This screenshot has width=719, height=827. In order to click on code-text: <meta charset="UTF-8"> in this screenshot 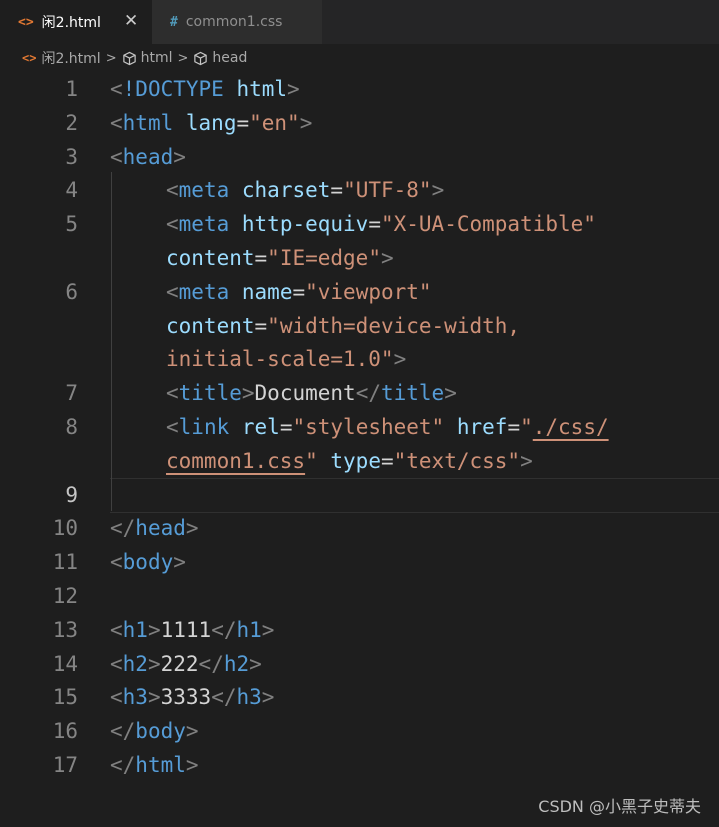, I will do `click(305, 190)`.